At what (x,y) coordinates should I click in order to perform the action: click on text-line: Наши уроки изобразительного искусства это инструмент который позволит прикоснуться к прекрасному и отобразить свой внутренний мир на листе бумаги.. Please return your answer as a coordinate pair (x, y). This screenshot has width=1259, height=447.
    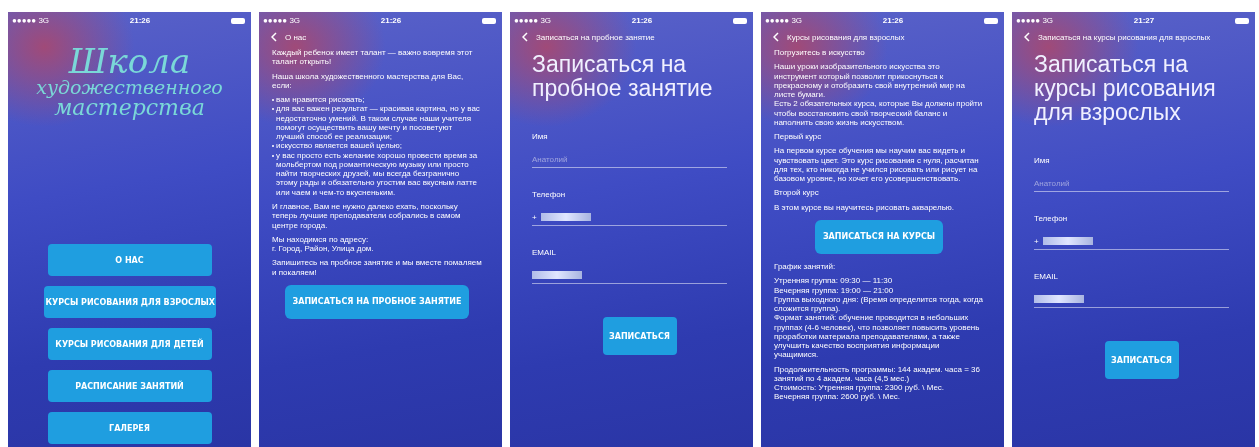
    Looking at the image, I should click on (870, 81).